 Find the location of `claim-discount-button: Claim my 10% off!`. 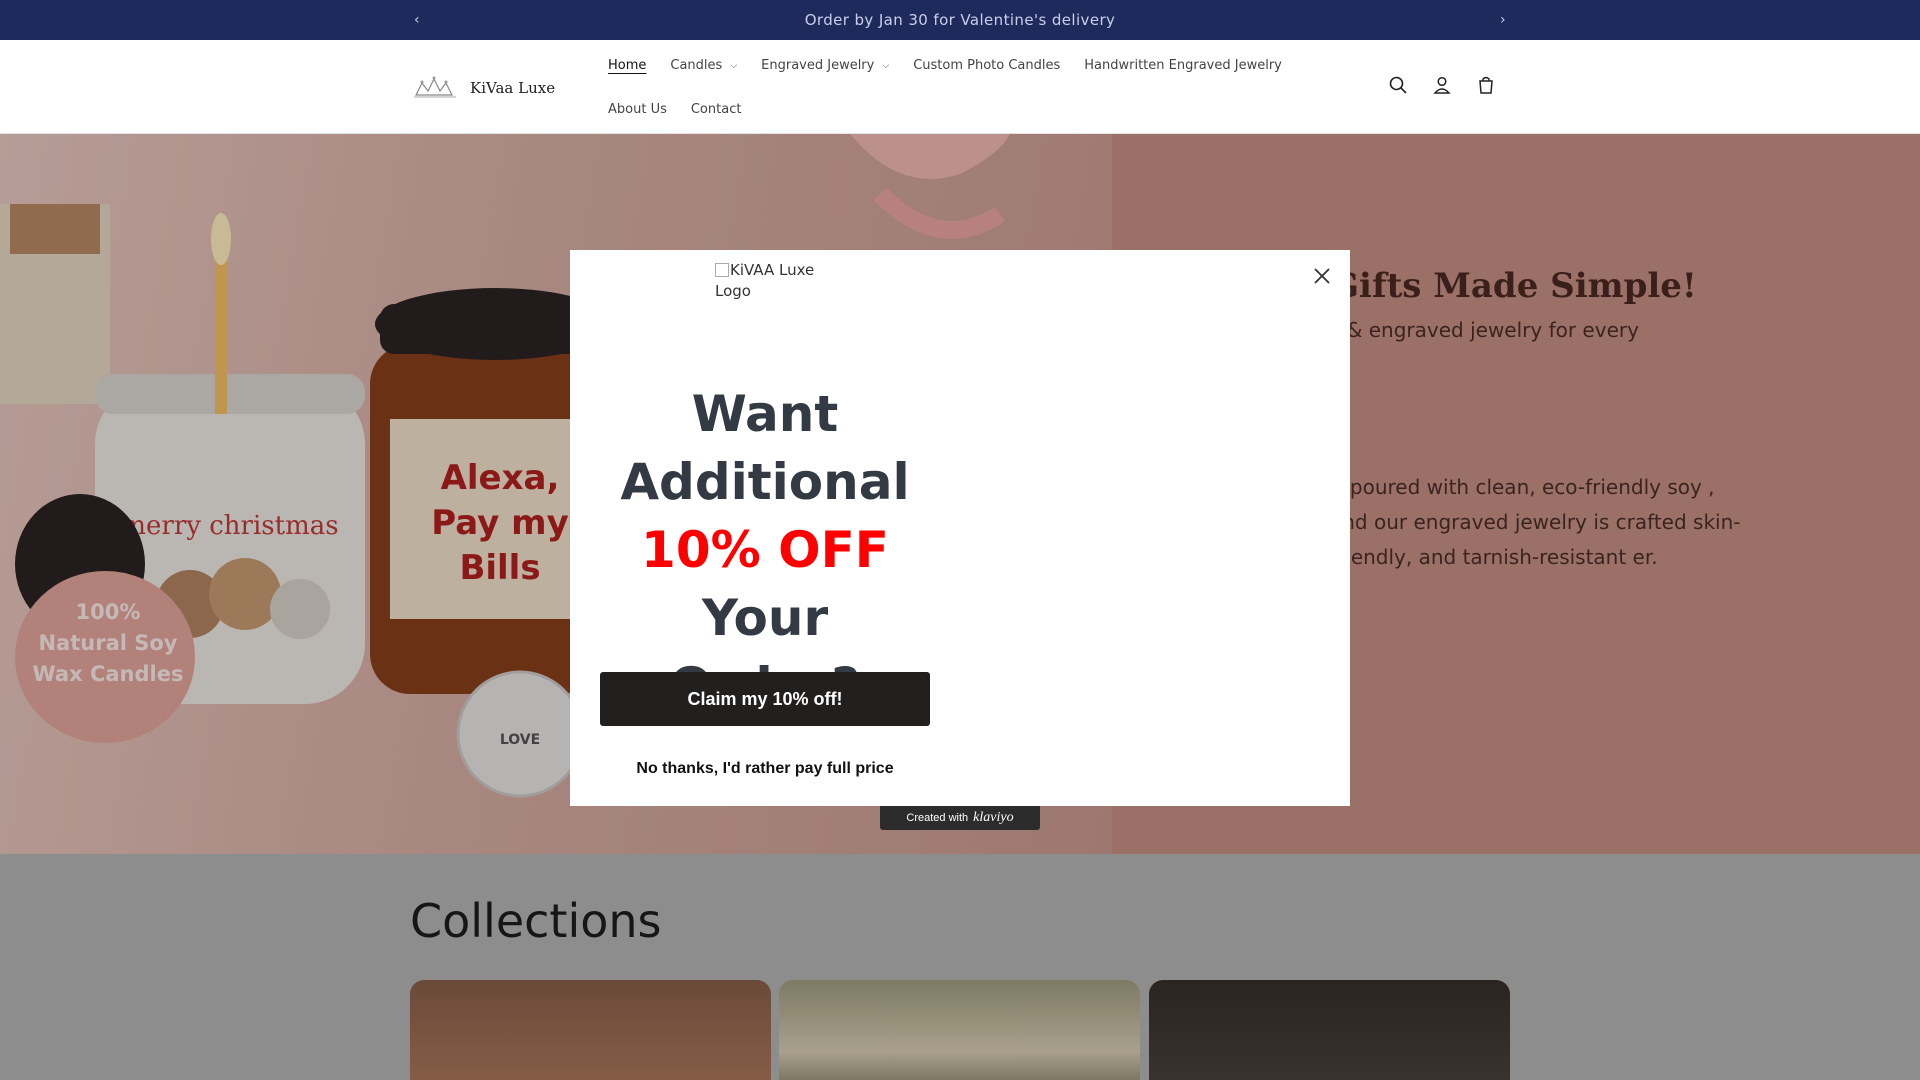

claim-discount-button: Claim my 10% off! is located at coordinates (765, 699).